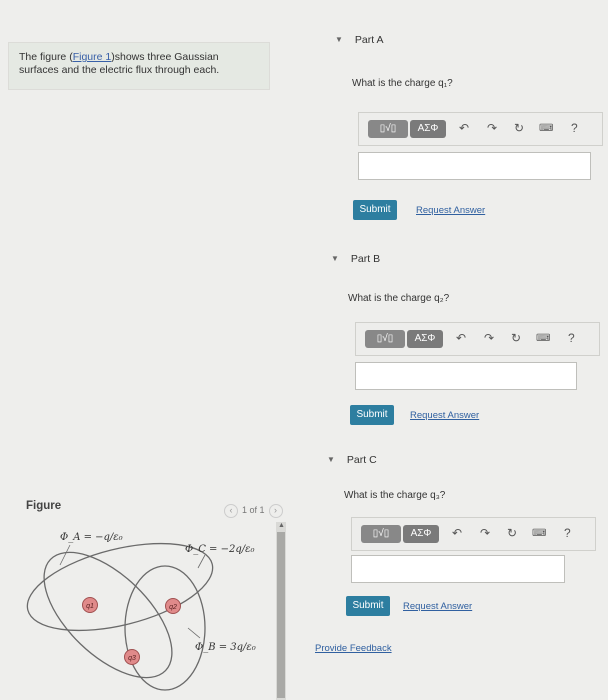 Image resolution: width=608 pixels, height=700 pixels. Describe the element at coordinates (402, 83) in the screenshot. I see `part-a-question: What is the charge q₁?` at that location.